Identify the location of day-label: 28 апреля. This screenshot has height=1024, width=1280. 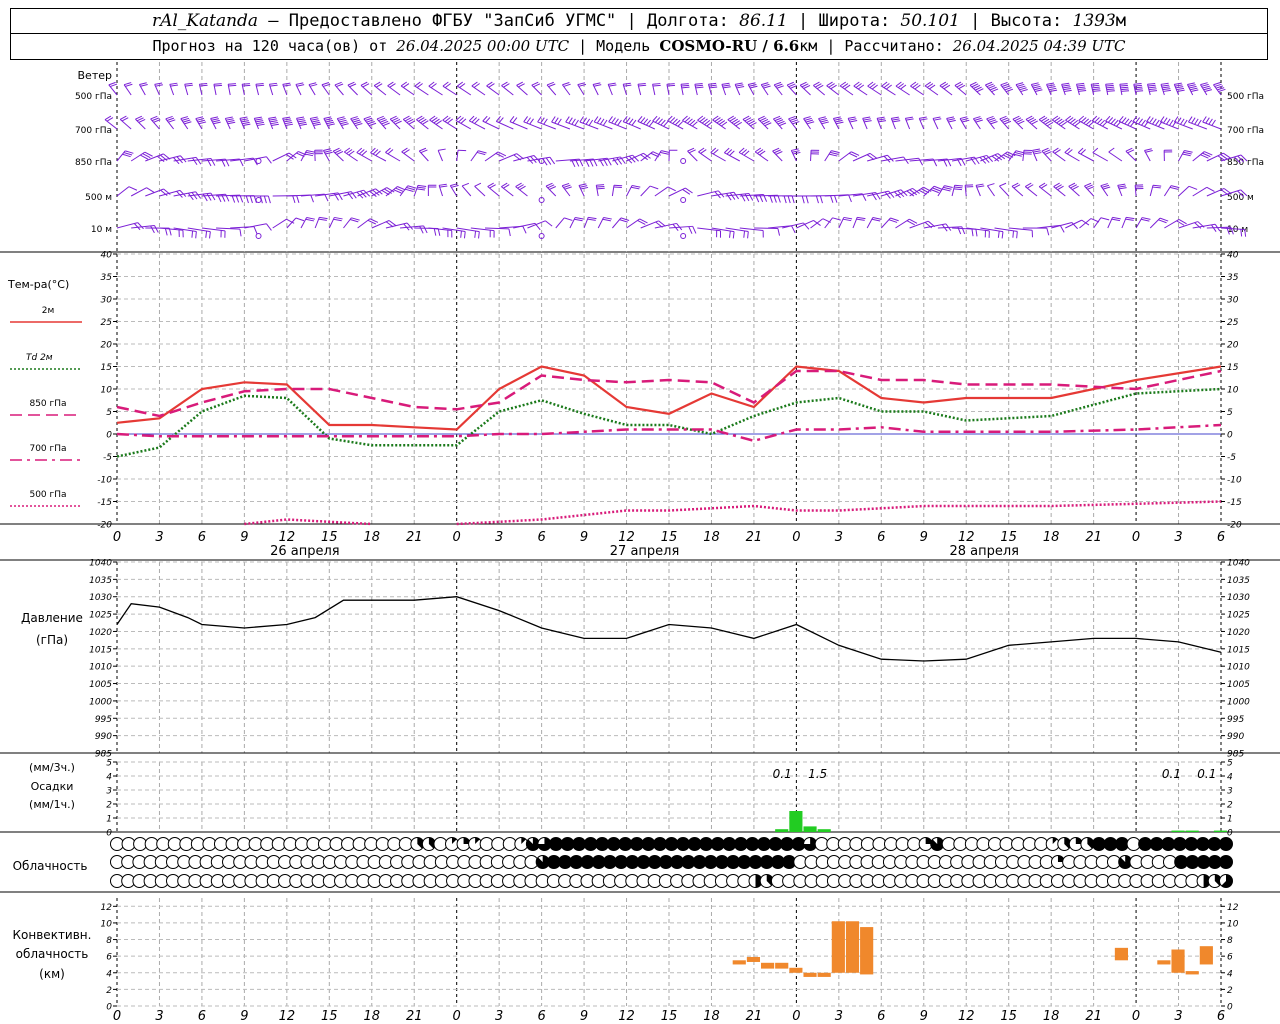
(984, 551).